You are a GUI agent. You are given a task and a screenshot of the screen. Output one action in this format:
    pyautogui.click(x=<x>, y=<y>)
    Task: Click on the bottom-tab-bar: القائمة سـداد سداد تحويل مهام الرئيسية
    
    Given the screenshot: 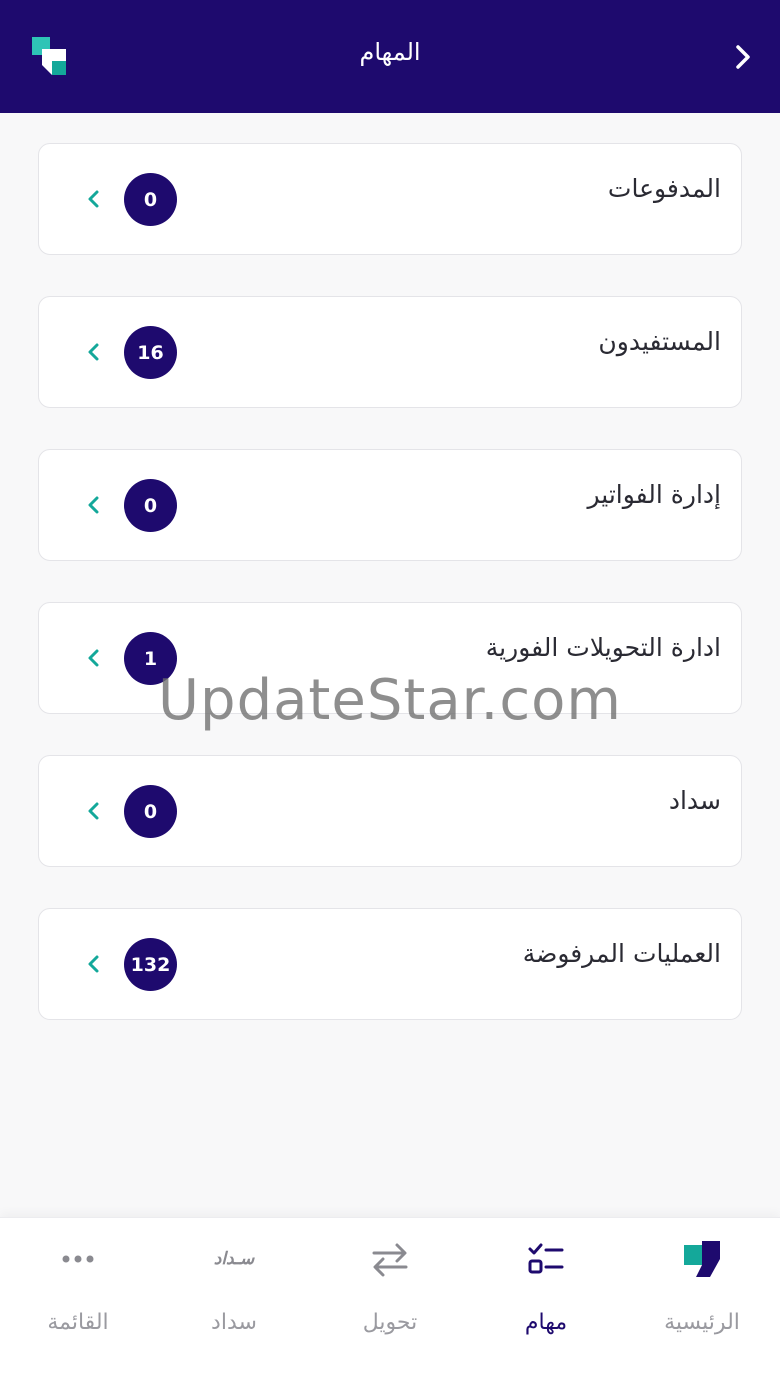 What is the action you would take?
    pyautogui.click(x=390, y=1302)
    